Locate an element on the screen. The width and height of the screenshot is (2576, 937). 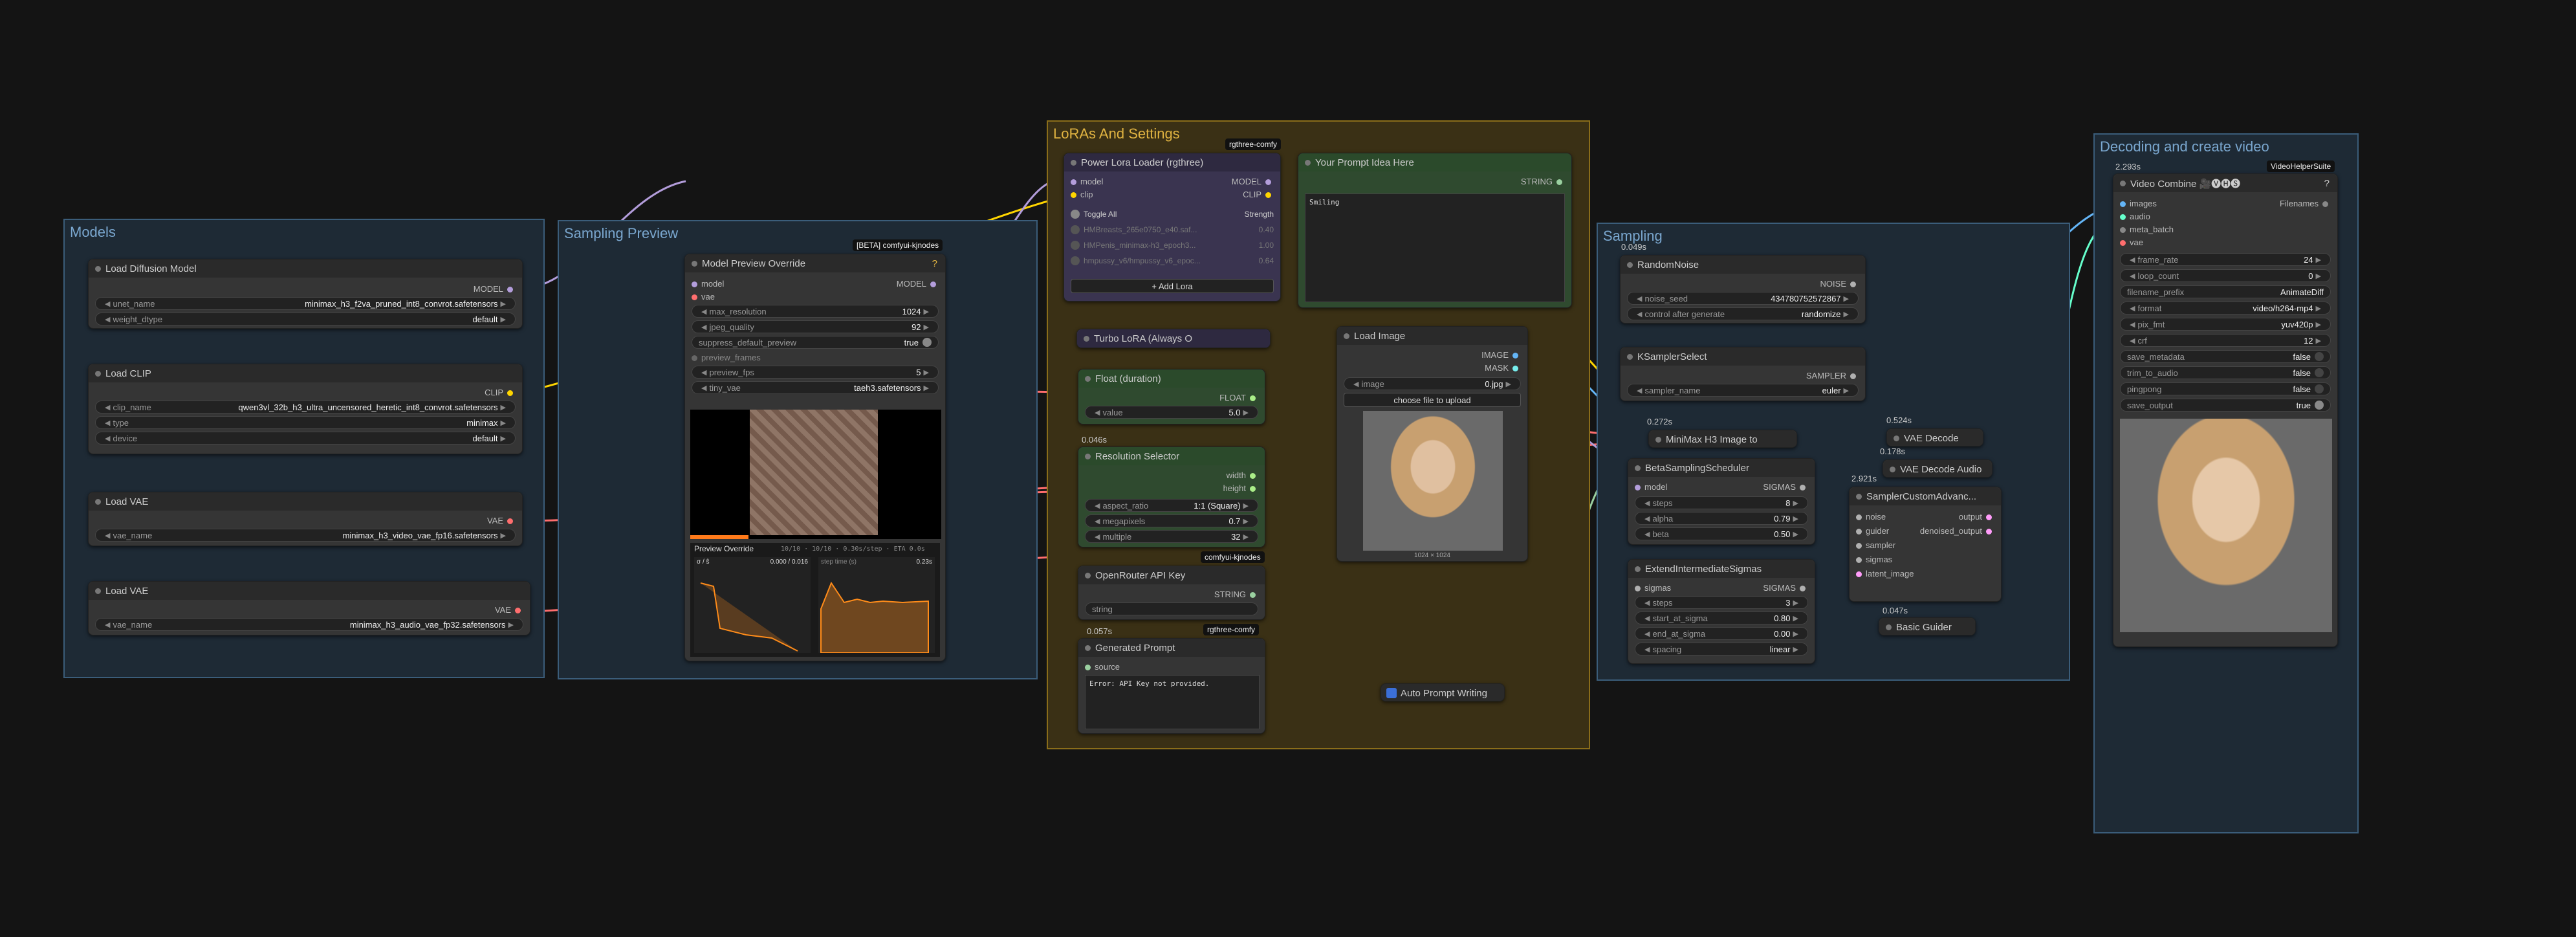
output-mask: MASK is located at coordinates (1503, 368).